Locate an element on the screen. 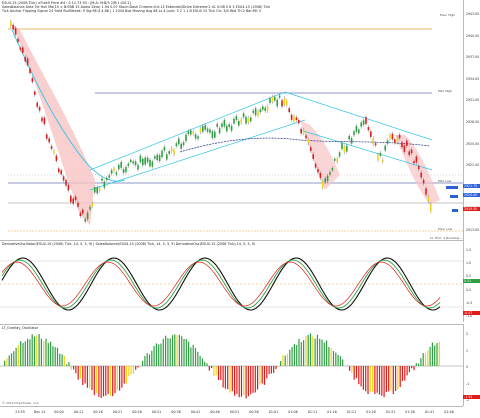 This screenshot has width=480, height=418. time-axis-tick-label: 01:21 is located at coordinates (352, 412).